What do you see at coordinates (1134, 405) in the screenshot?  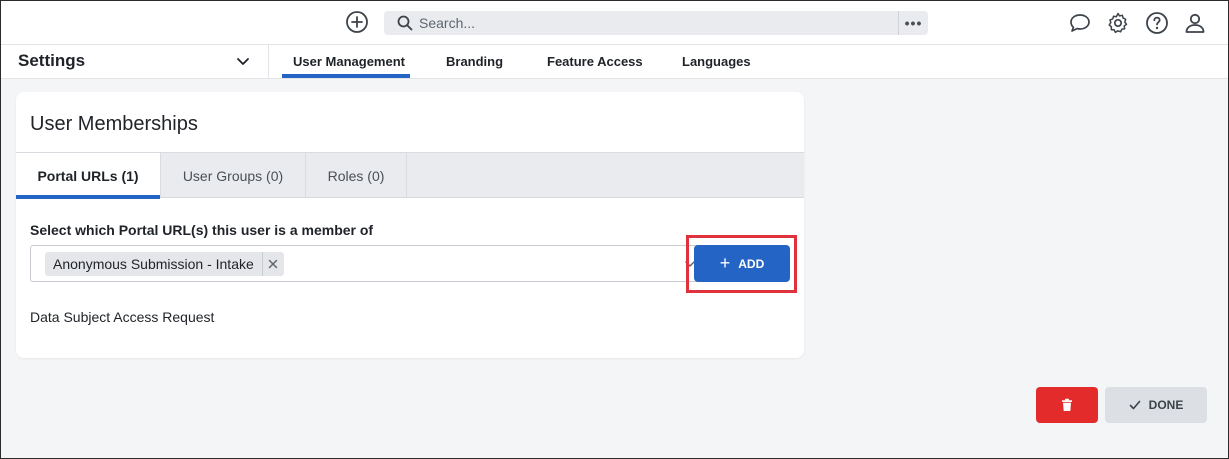 I see `check-icon` at bounding box center [1134, 405].